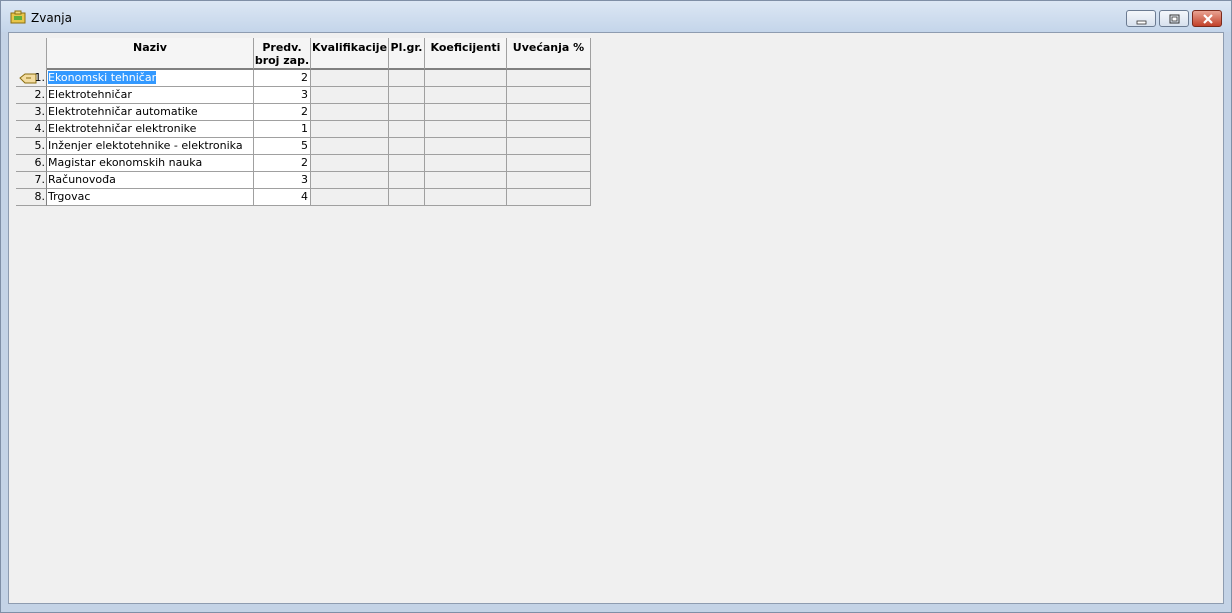 The image size is (1232, 613). Describe the element at coordinates (90, 94) in the screenshot. I see `cell-naziv-text: Elektrotehničar` at that location.